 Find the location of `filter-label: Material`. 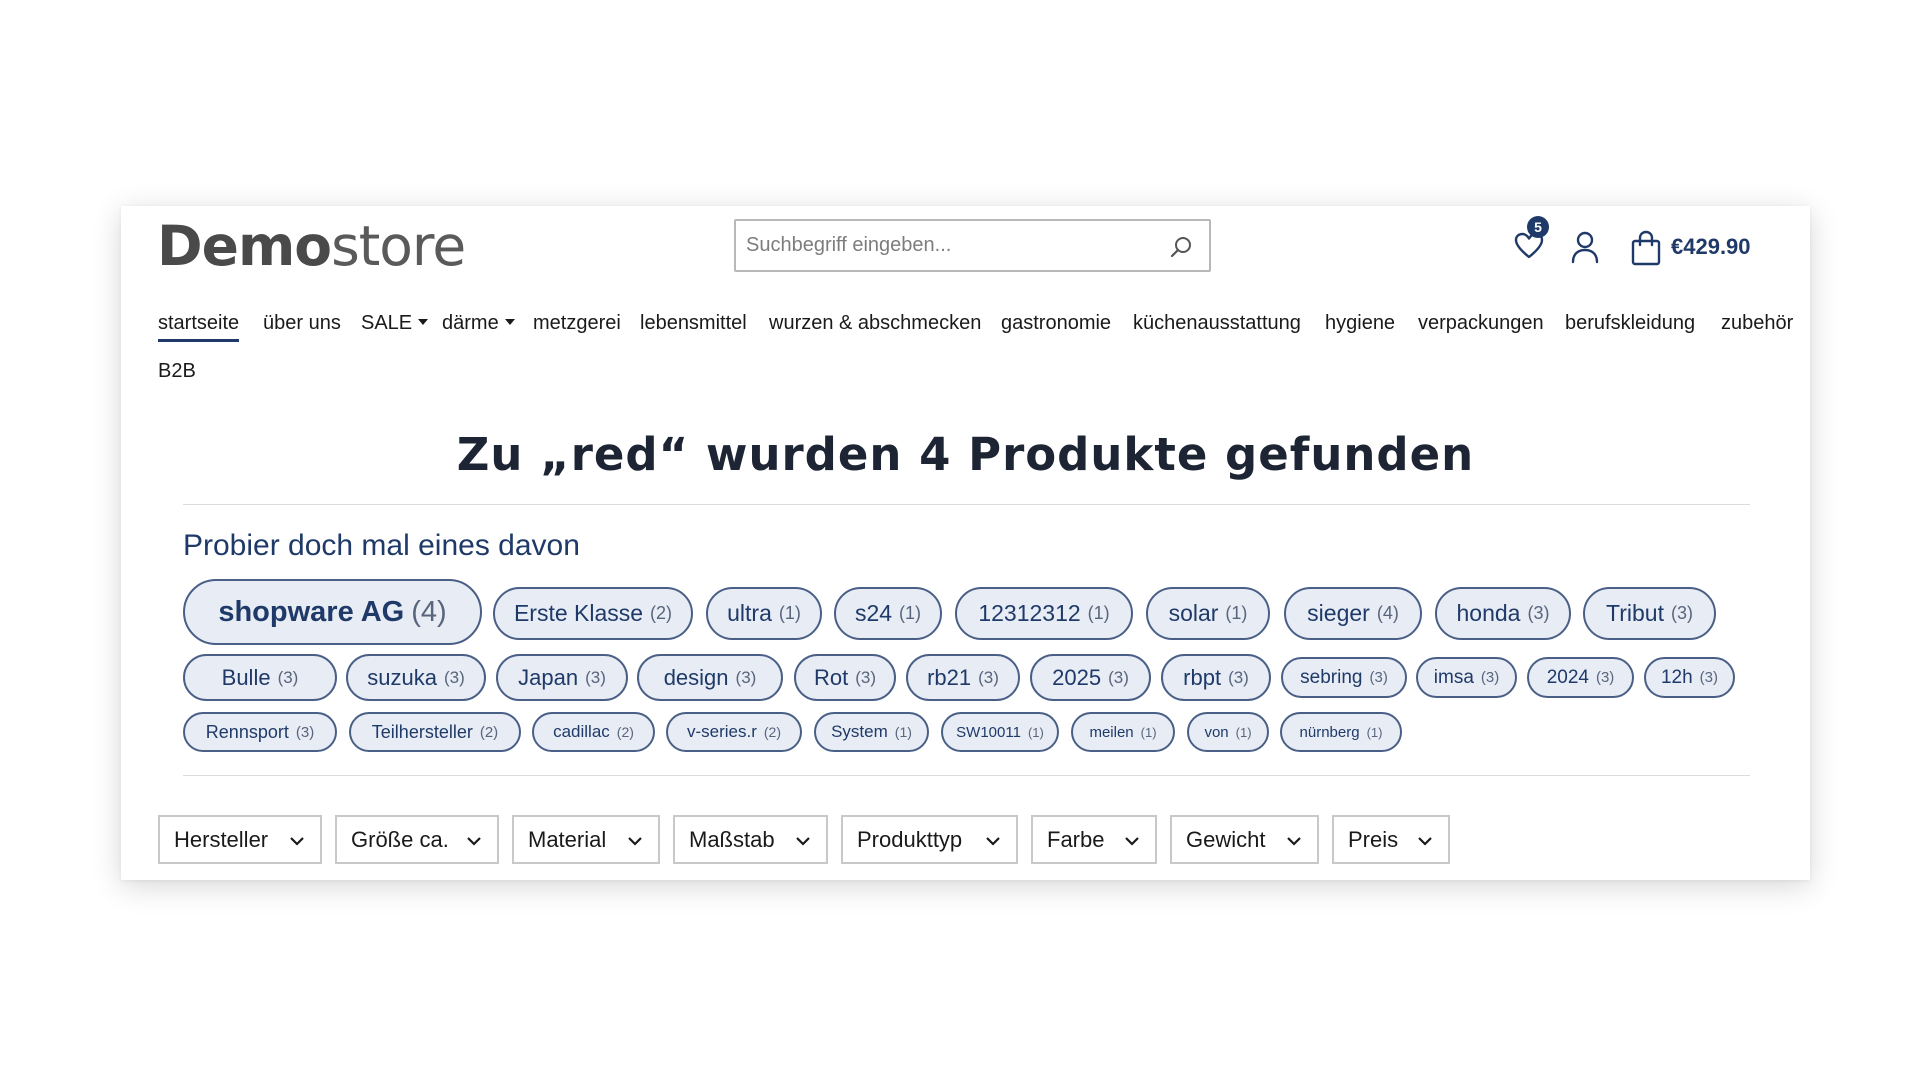

filter-label: Material is located at coordinates (567, 839).